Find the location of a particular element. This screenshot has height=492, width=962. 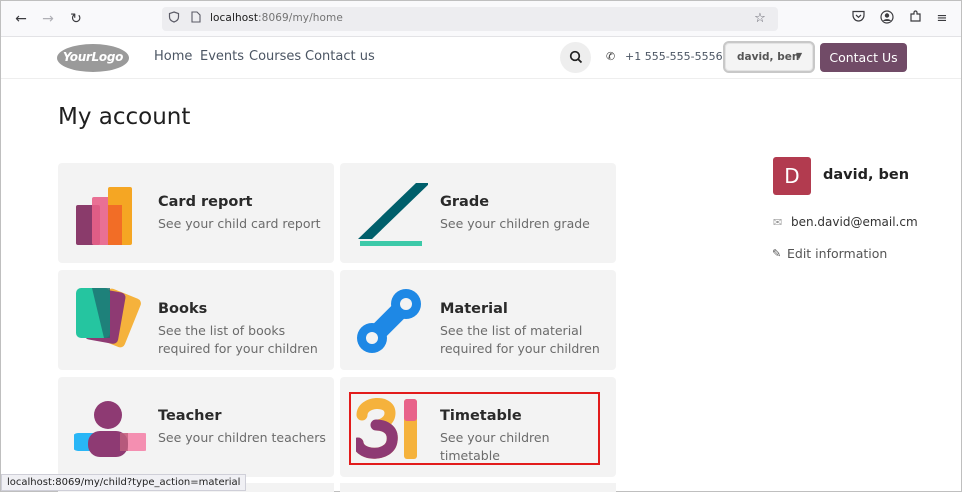

nav-events: Events is located at coordinates (222, 56).